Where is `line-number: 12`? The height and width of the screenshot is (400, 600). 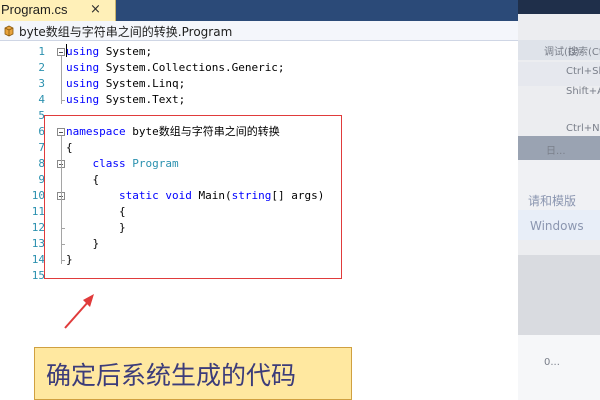
line-number: 12 is located at coordinates (38, 227).